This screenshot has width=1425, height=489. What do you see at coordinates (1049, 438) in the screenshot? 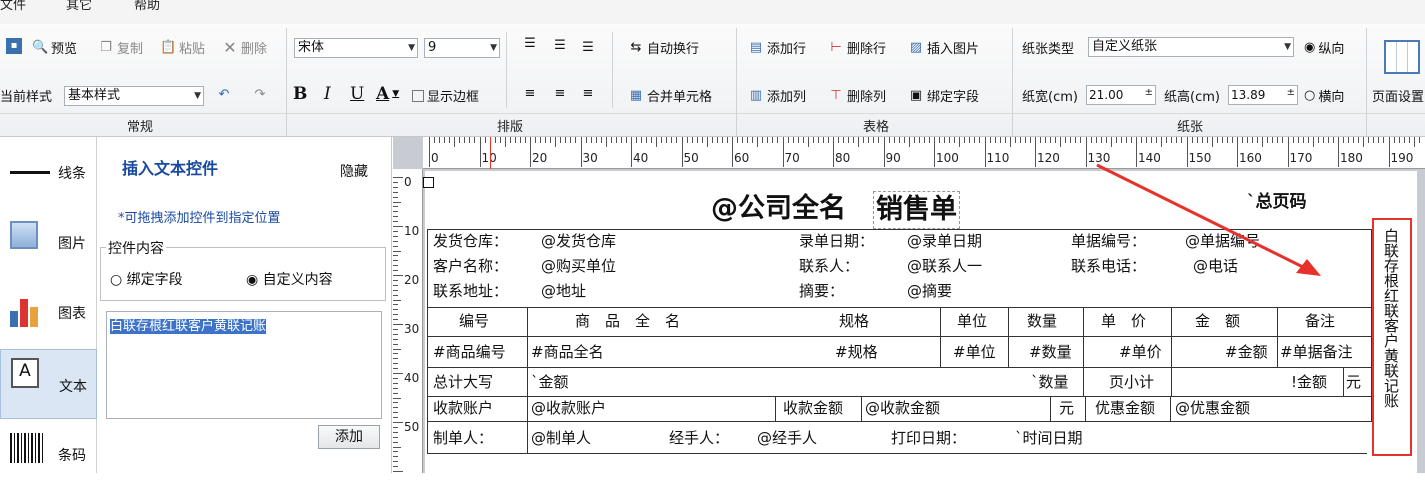
I see `field-print-date: `时间日期` at bounding box center [1049, 438].